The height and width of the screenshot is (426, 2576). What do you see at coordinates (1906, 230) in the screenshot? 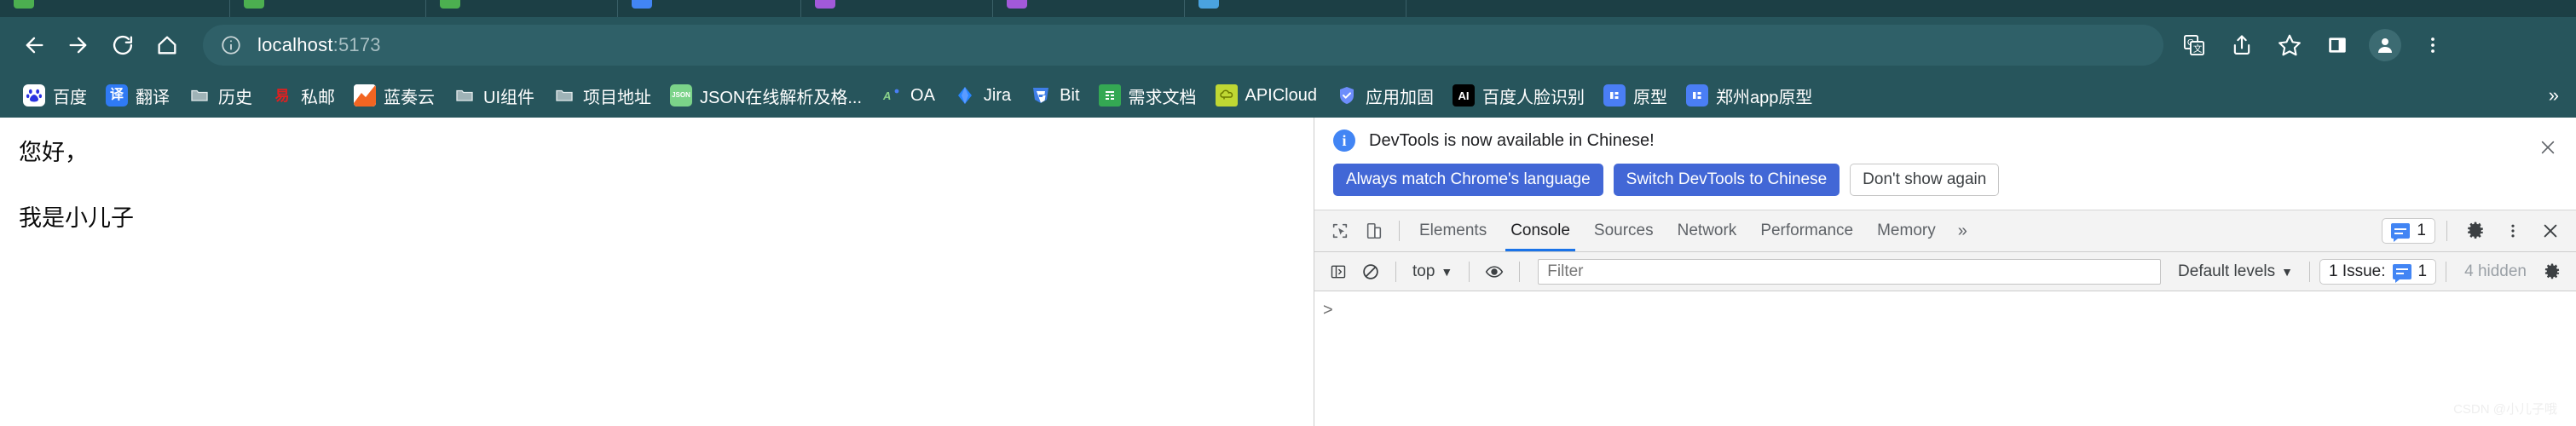
I see `tab-memory: Memory` at bounding box center [1906, 230].